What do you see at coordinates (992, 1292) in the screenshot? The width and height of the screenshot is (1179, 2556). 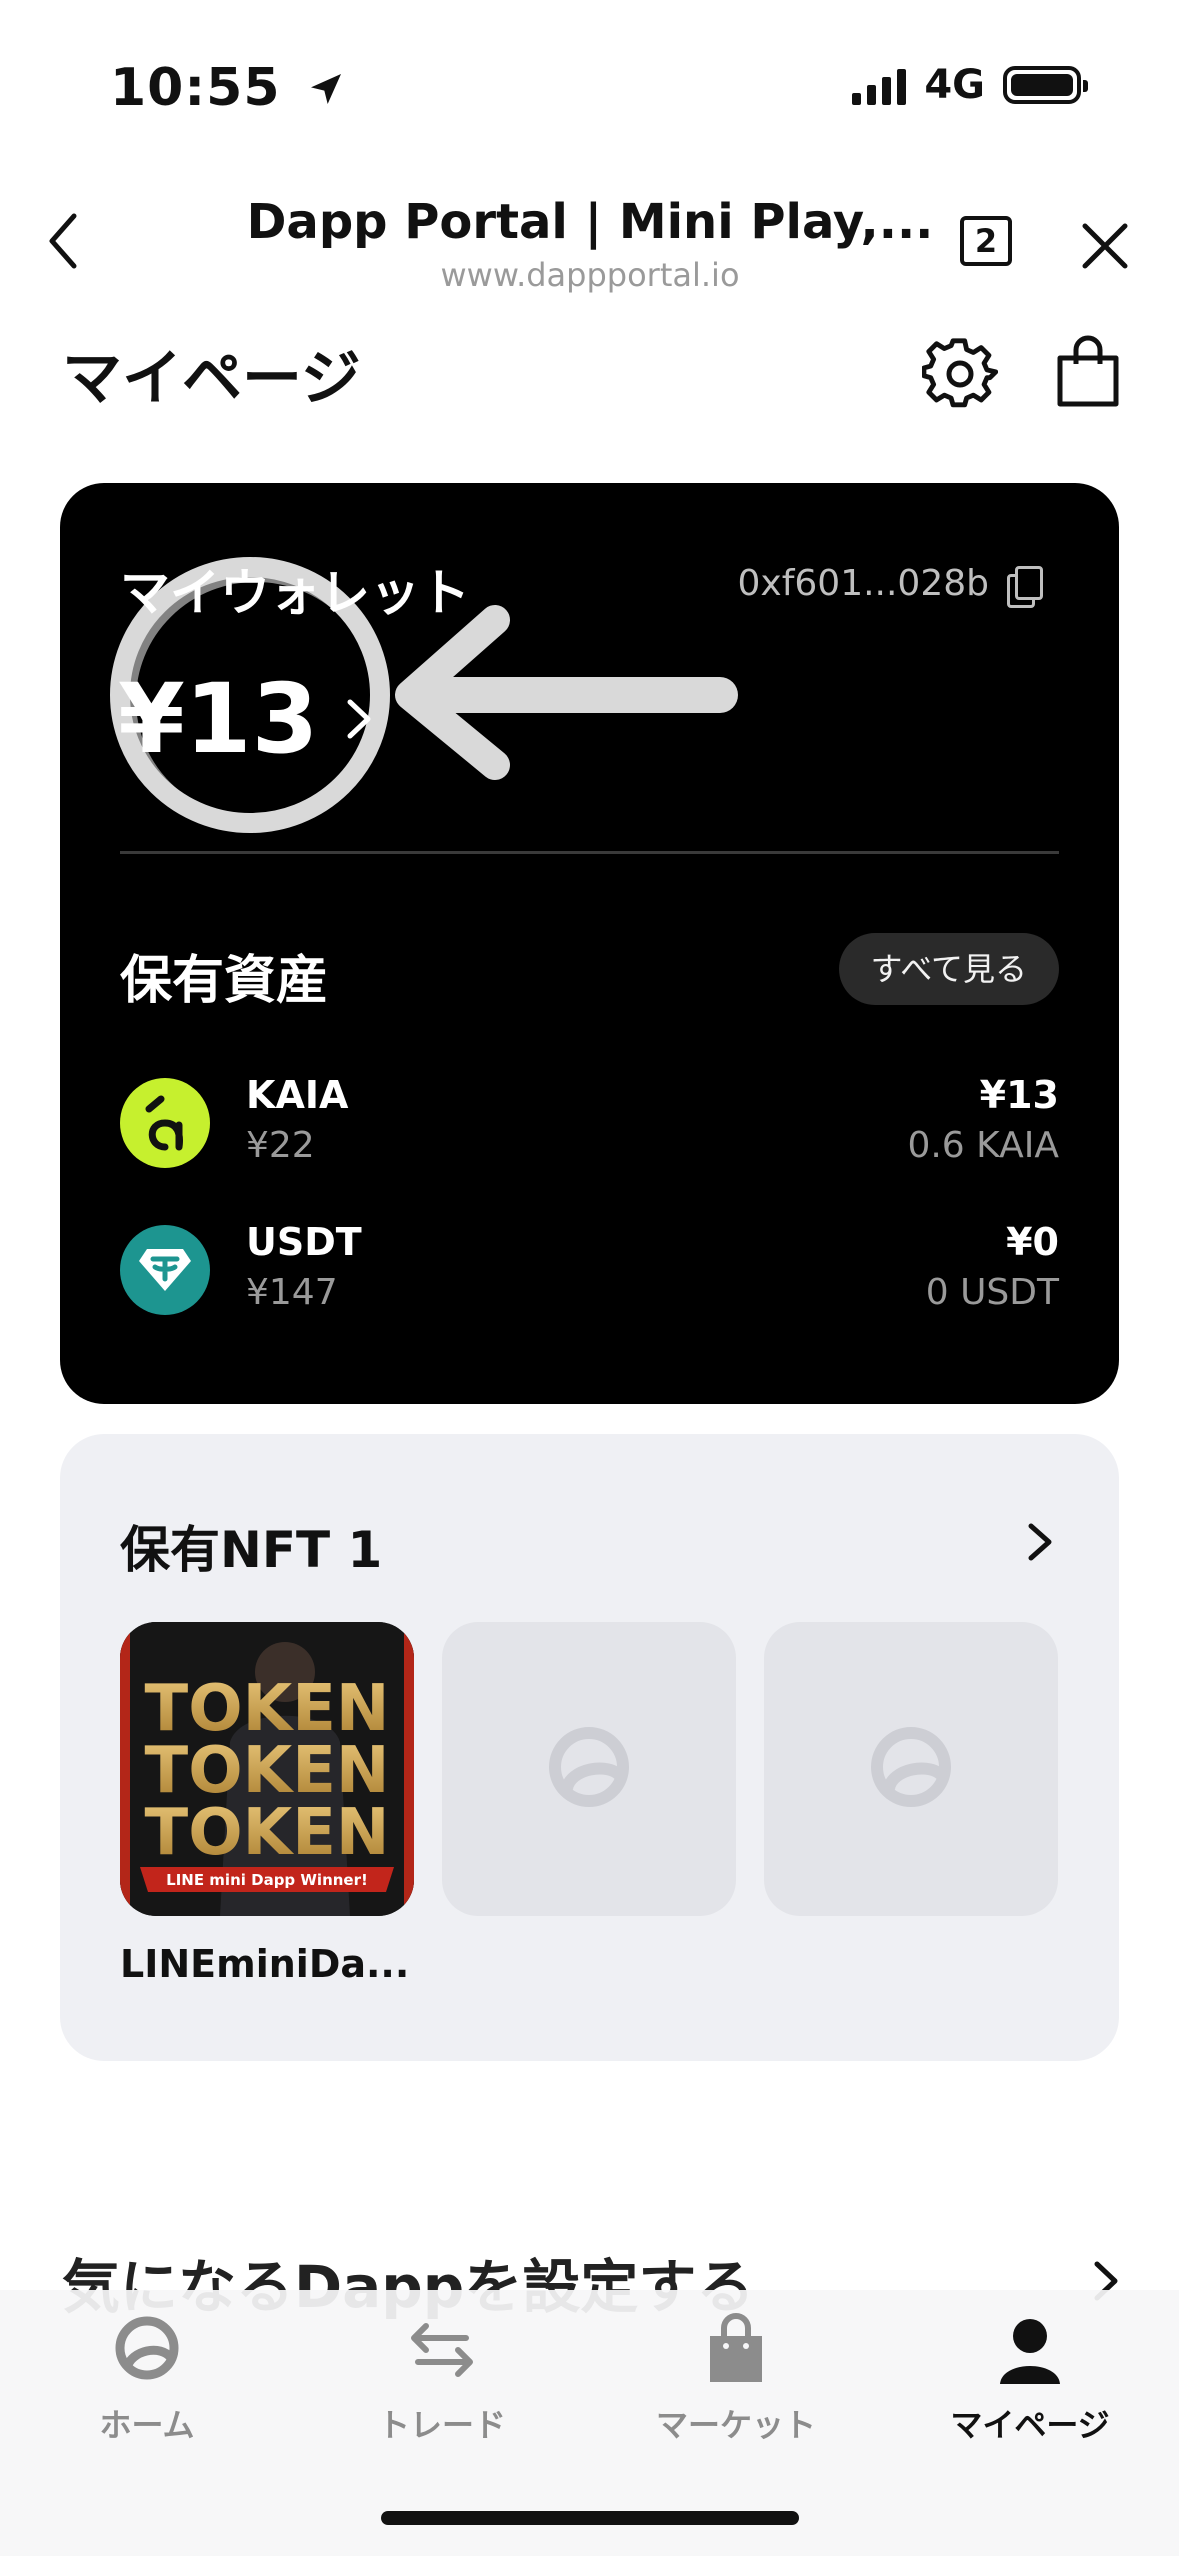 I see `asset-amount: 0 USDT` at bounding box center [992, 1292].